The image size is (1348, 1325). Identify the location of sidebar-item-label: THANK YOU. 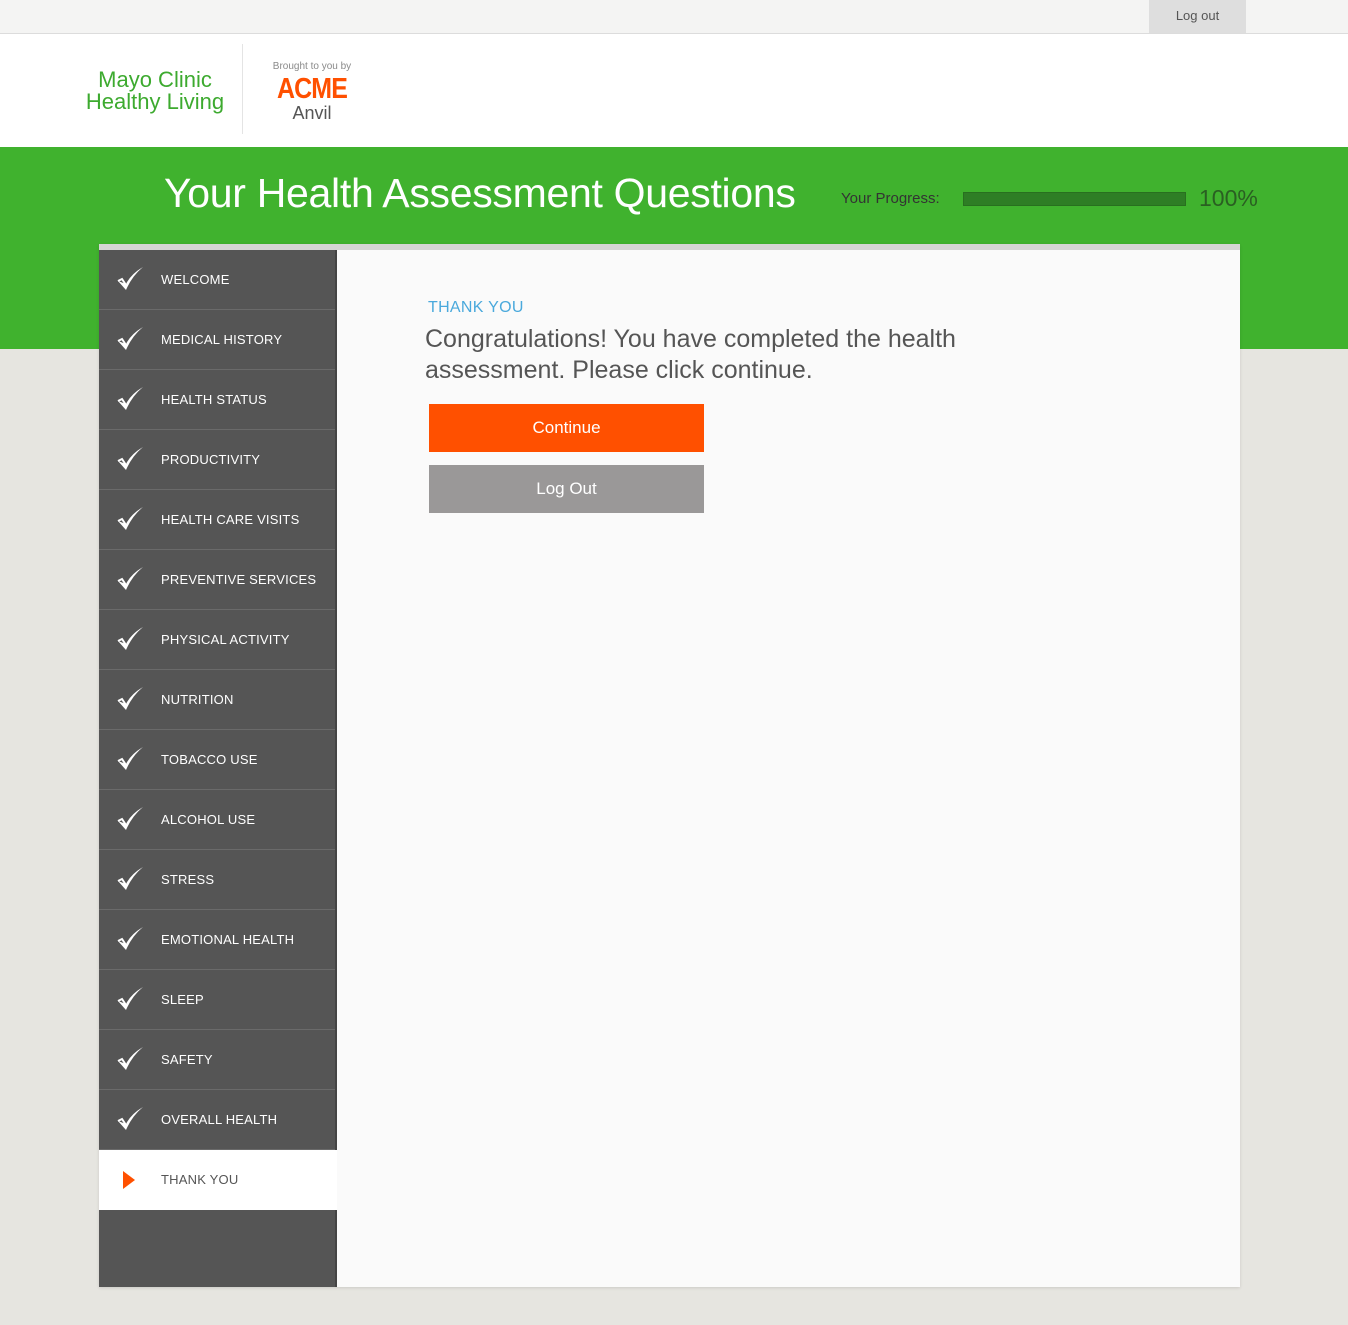
(200, 1179).